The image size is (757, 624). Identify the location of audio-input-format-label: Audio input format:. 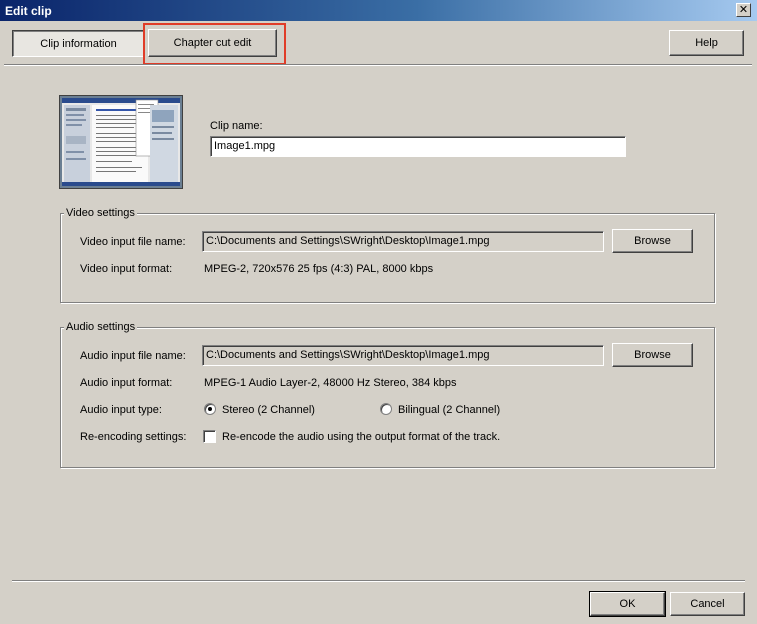
(126, 383).